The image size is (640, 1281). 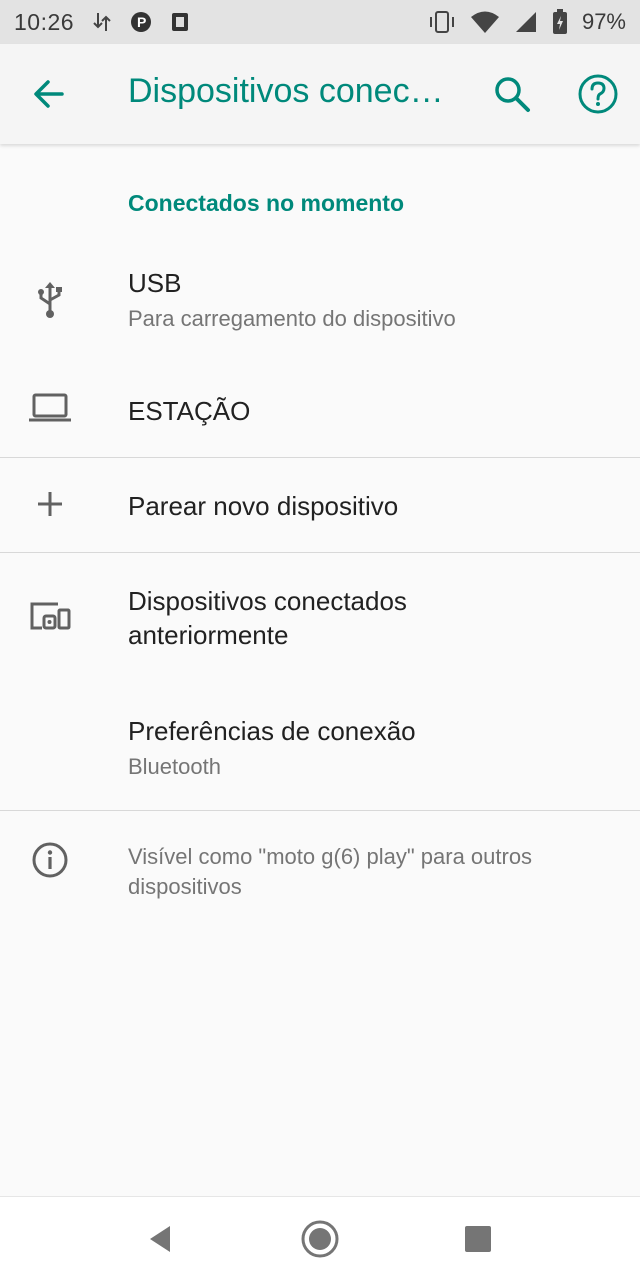 I want to click on usb-subtitle: Para carregamento do dispositivo, so click(x=292, y=318).